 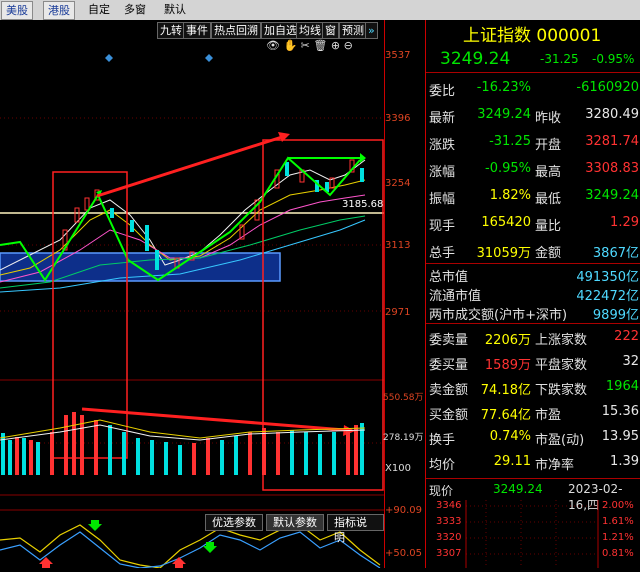 I want to click on volume-tick: 550.58万, so click(x=403, y=398).